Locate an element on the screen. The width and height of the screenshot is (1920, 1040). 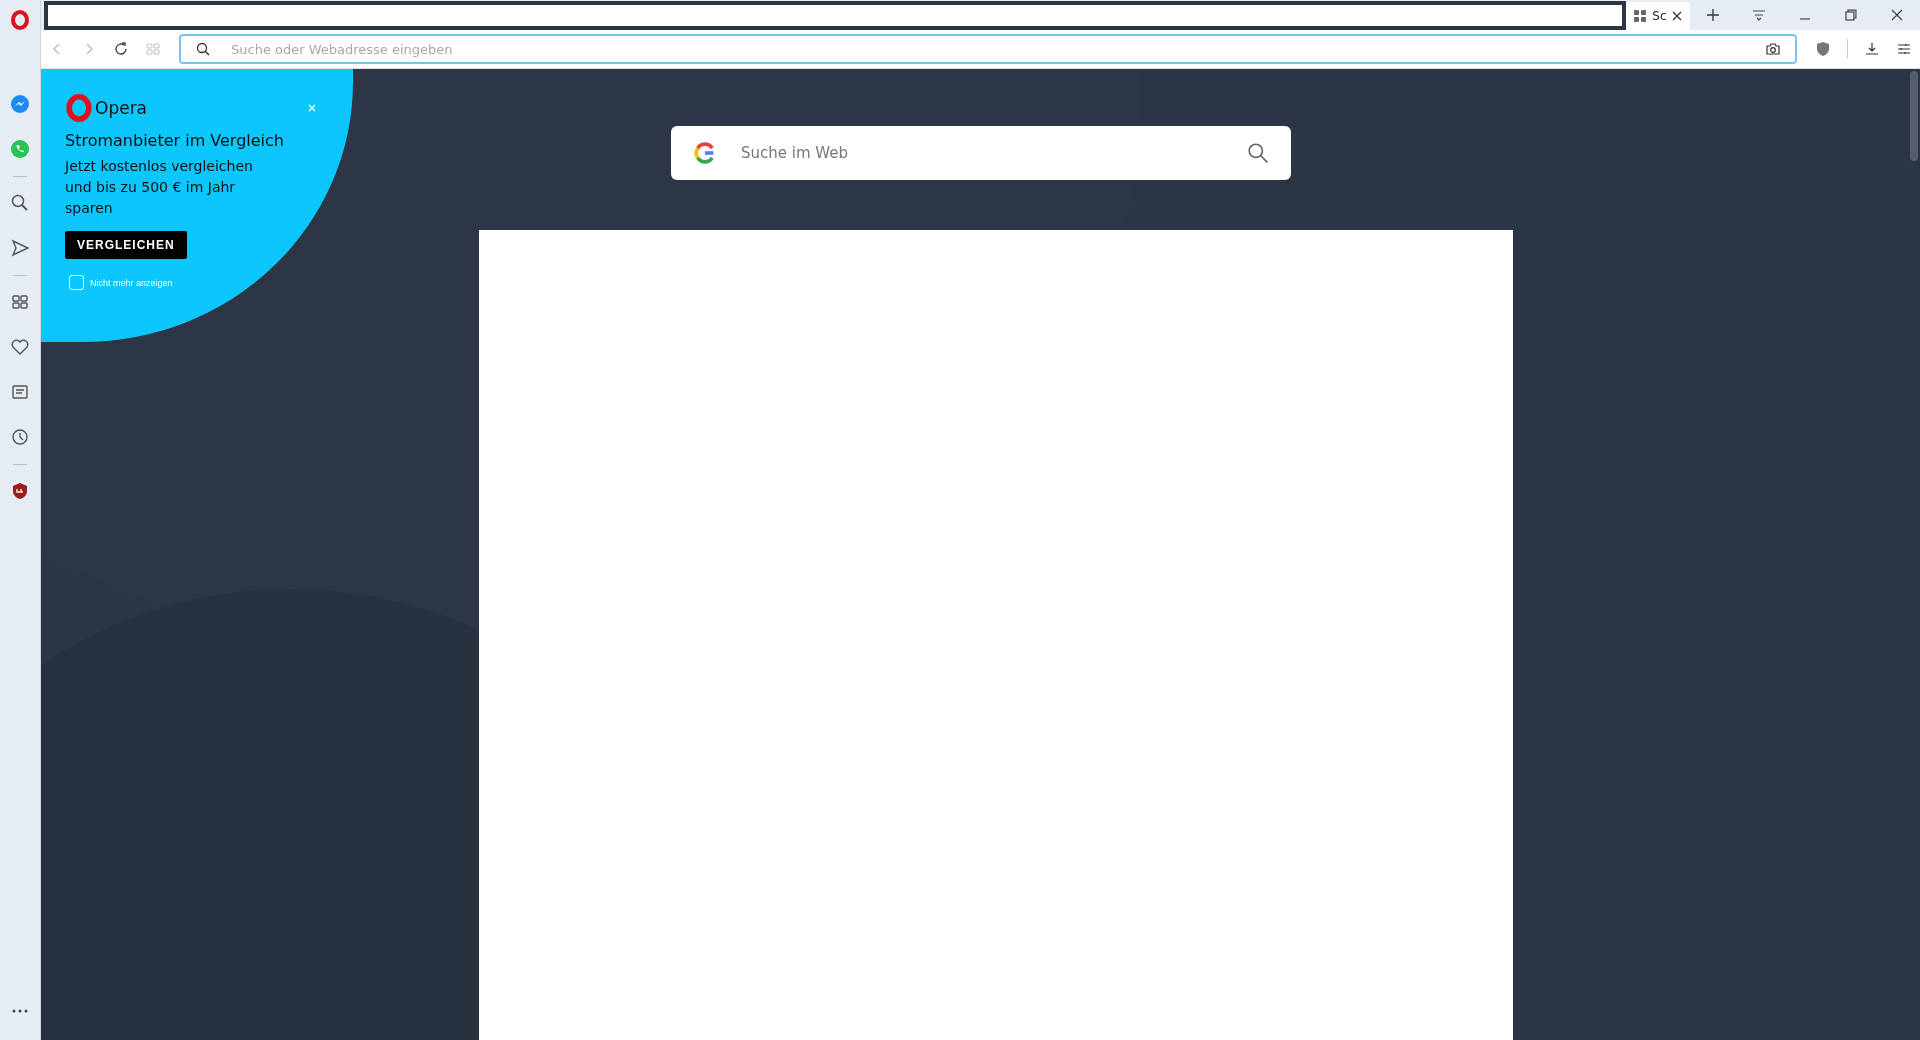
restore-icon is located at coordinates (1851, 15).